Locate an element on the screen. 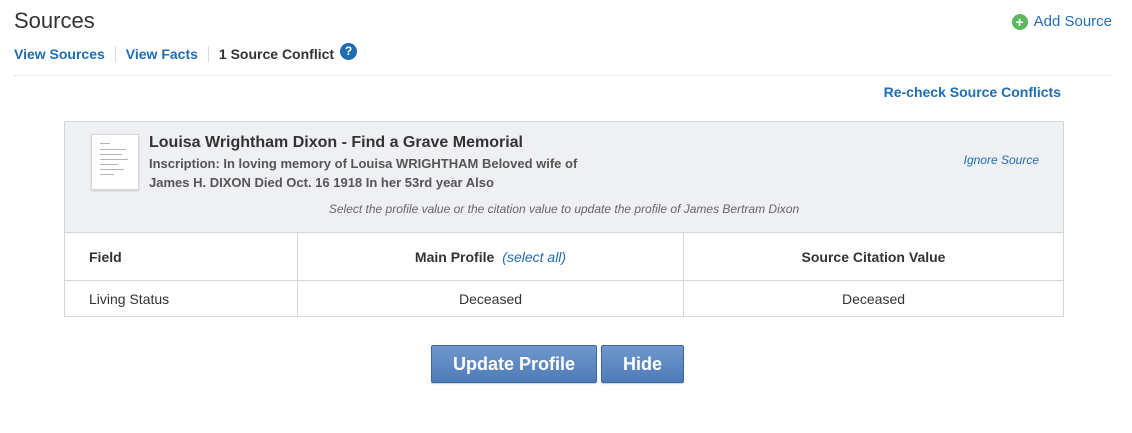  main-profile-label: Main Profile is located at coordinates (454, 256).